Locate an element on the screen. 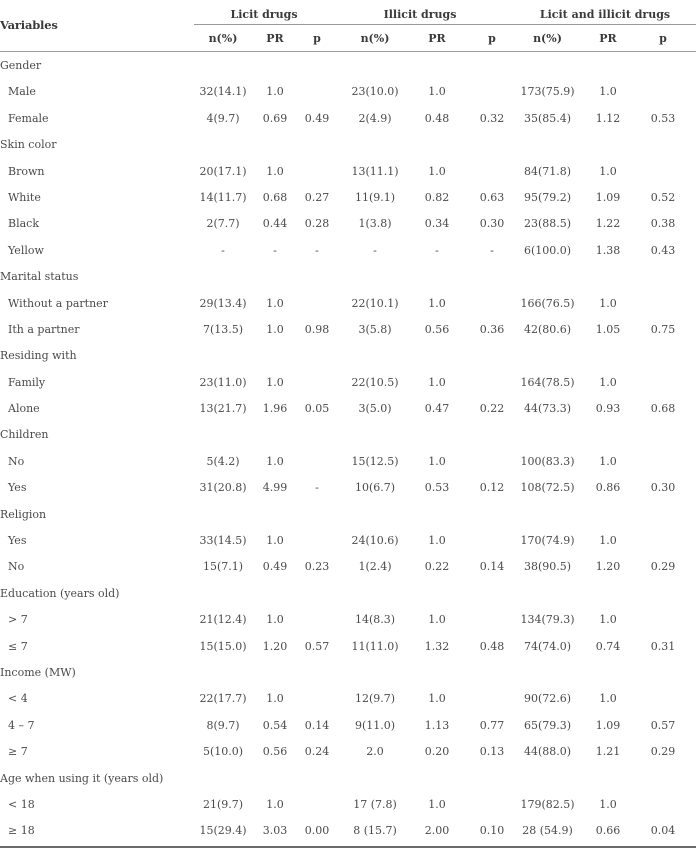 The height and width of the screenshot is (848, 696). cell-licit-p: 0.05 is located at coordinates (317, 409).